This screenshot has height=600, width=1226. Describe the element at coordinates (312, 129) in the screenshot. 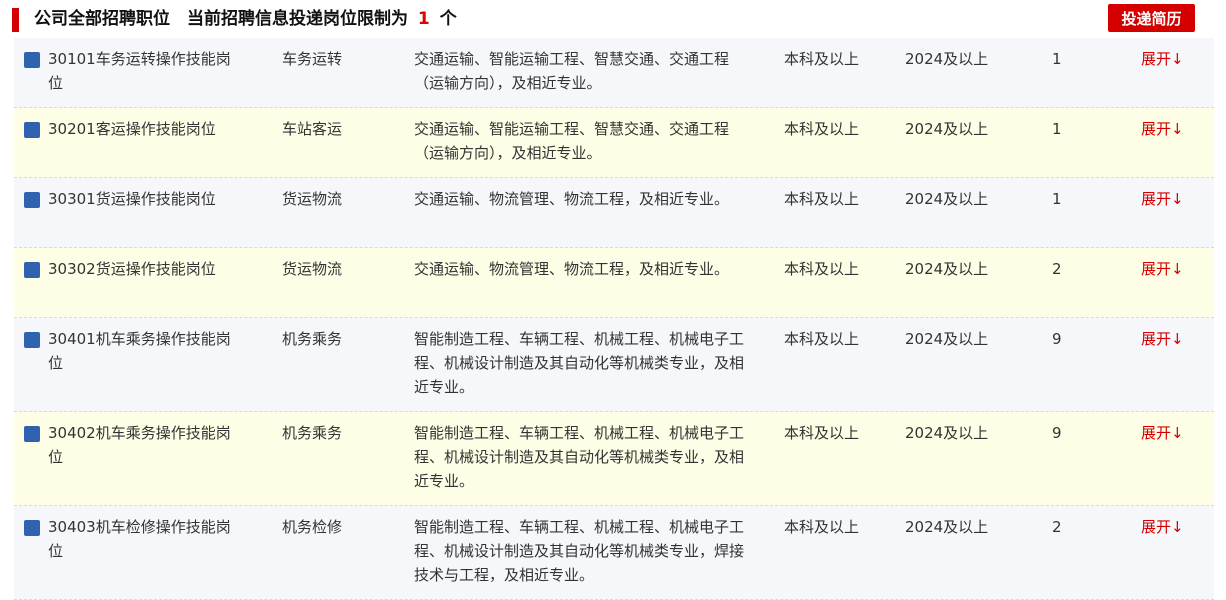

I see `job-type: 车站客运` at that location.